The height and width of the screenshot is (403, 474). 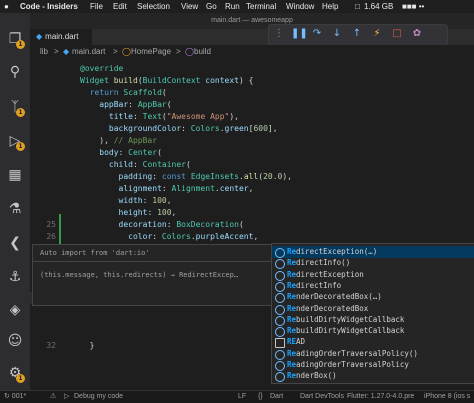 What do you see at coordinates (15, 310) in the screenshot?
I see `dart-icon: ◈` at bounding box center [15, 310].